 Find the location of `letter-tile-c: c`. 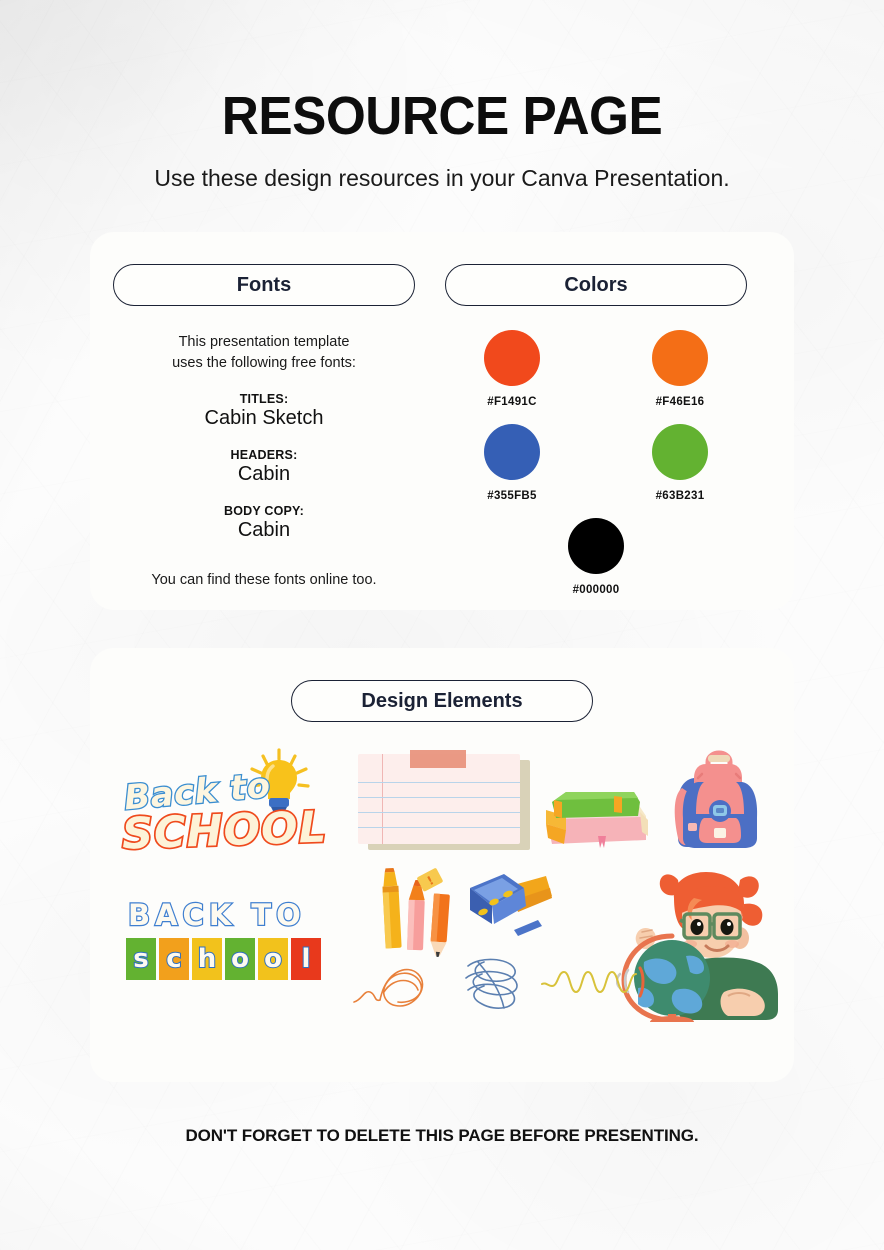

letter-tile-c: c is located at coordinates (174, 959).